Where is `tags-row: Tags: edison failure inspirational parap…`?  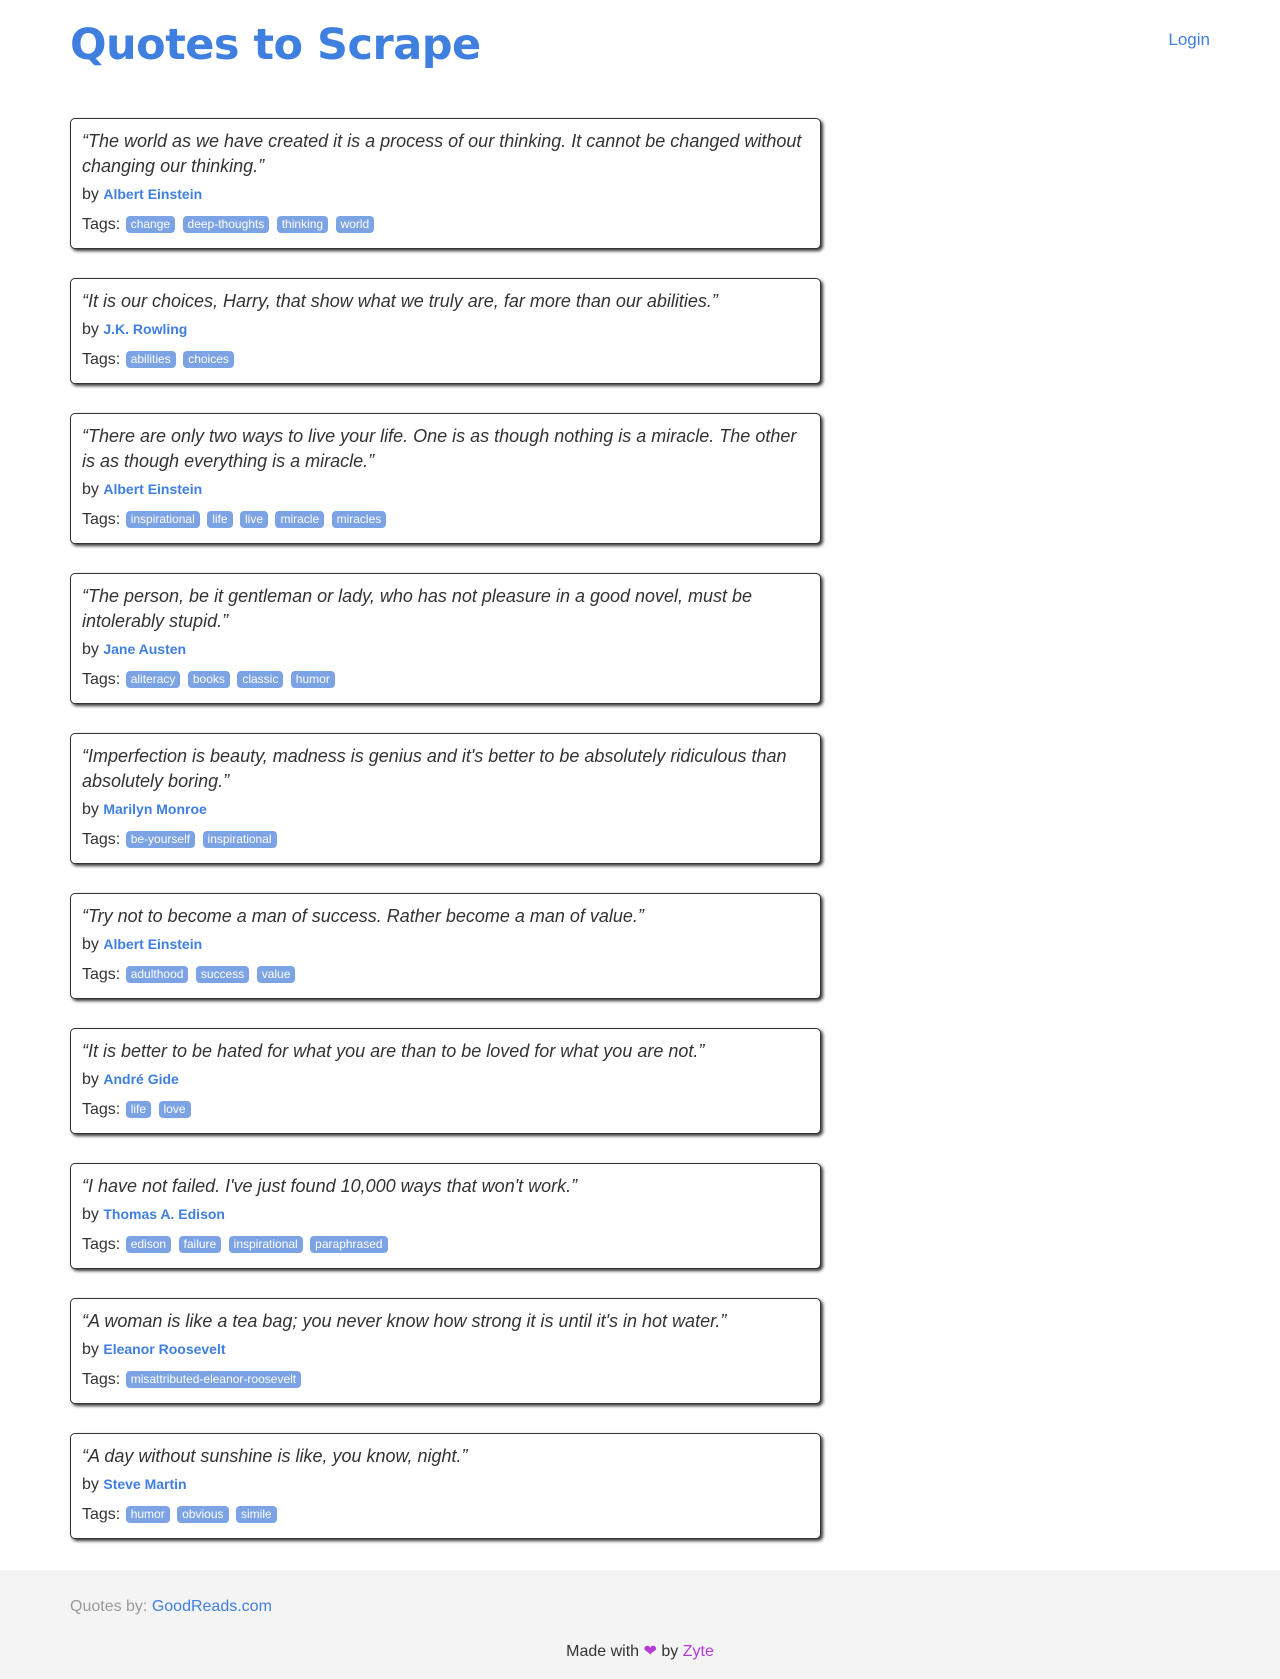 tags-row: Tags: edison failure inspirational parap… is located at coordinates (445, 1245).